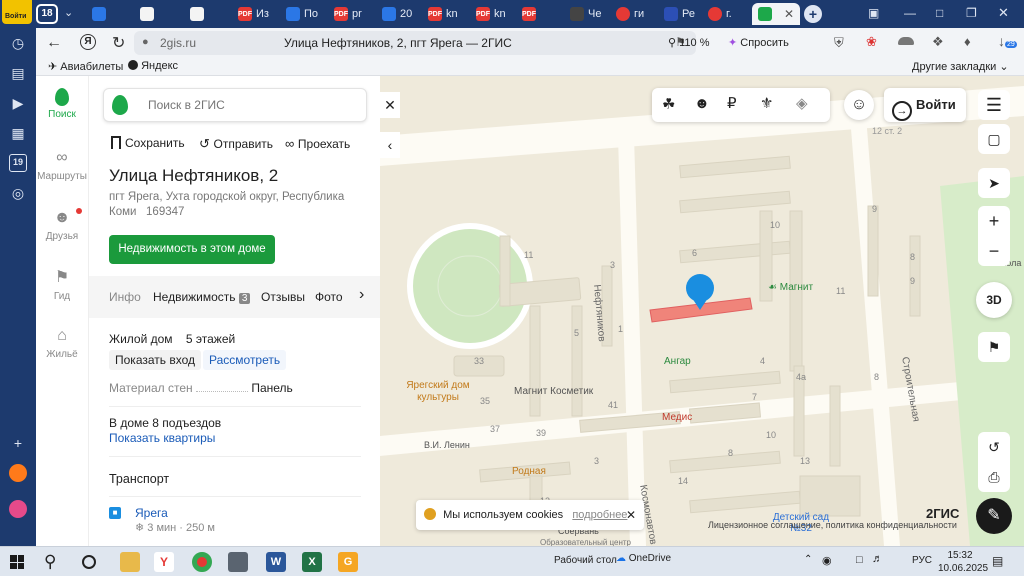  Describe the element at coordinates (47, 14) in the screenshot. I see `tab-counter: 18` at that location.